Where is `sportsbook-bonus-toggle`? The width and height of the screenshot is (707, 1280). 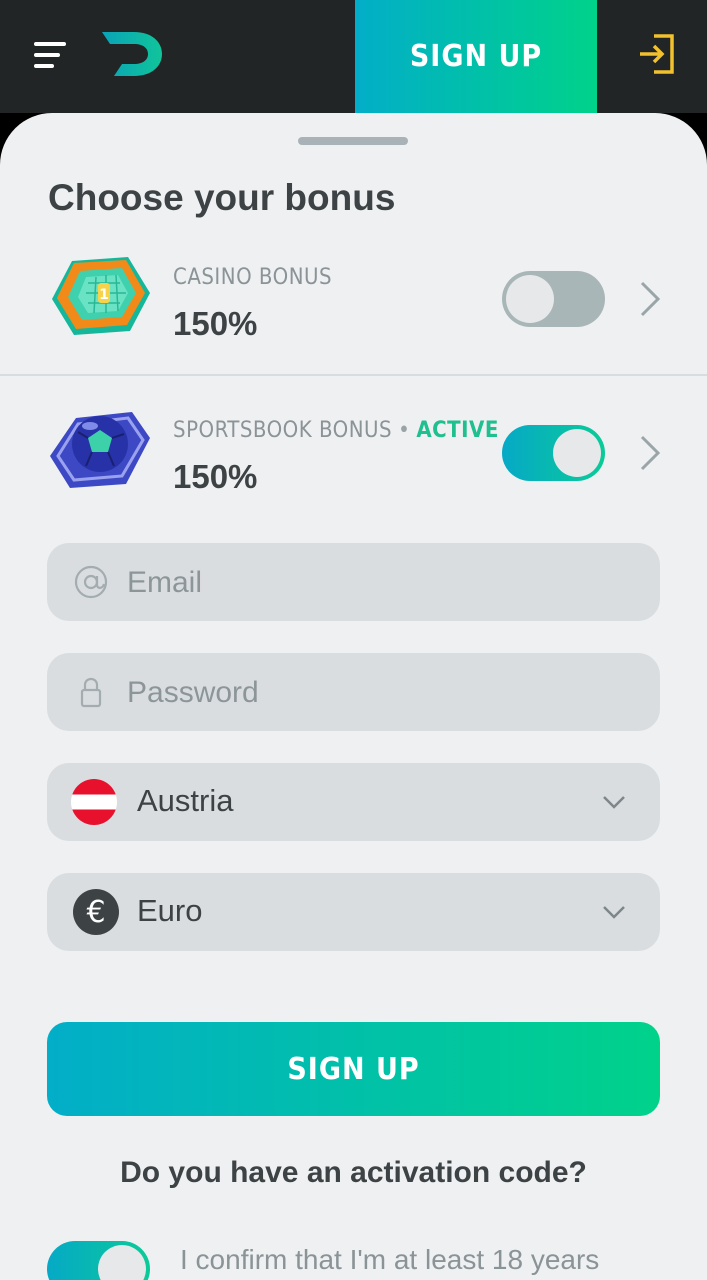 sportsbook-bonus-toggle is located at coordinates (553, 453).